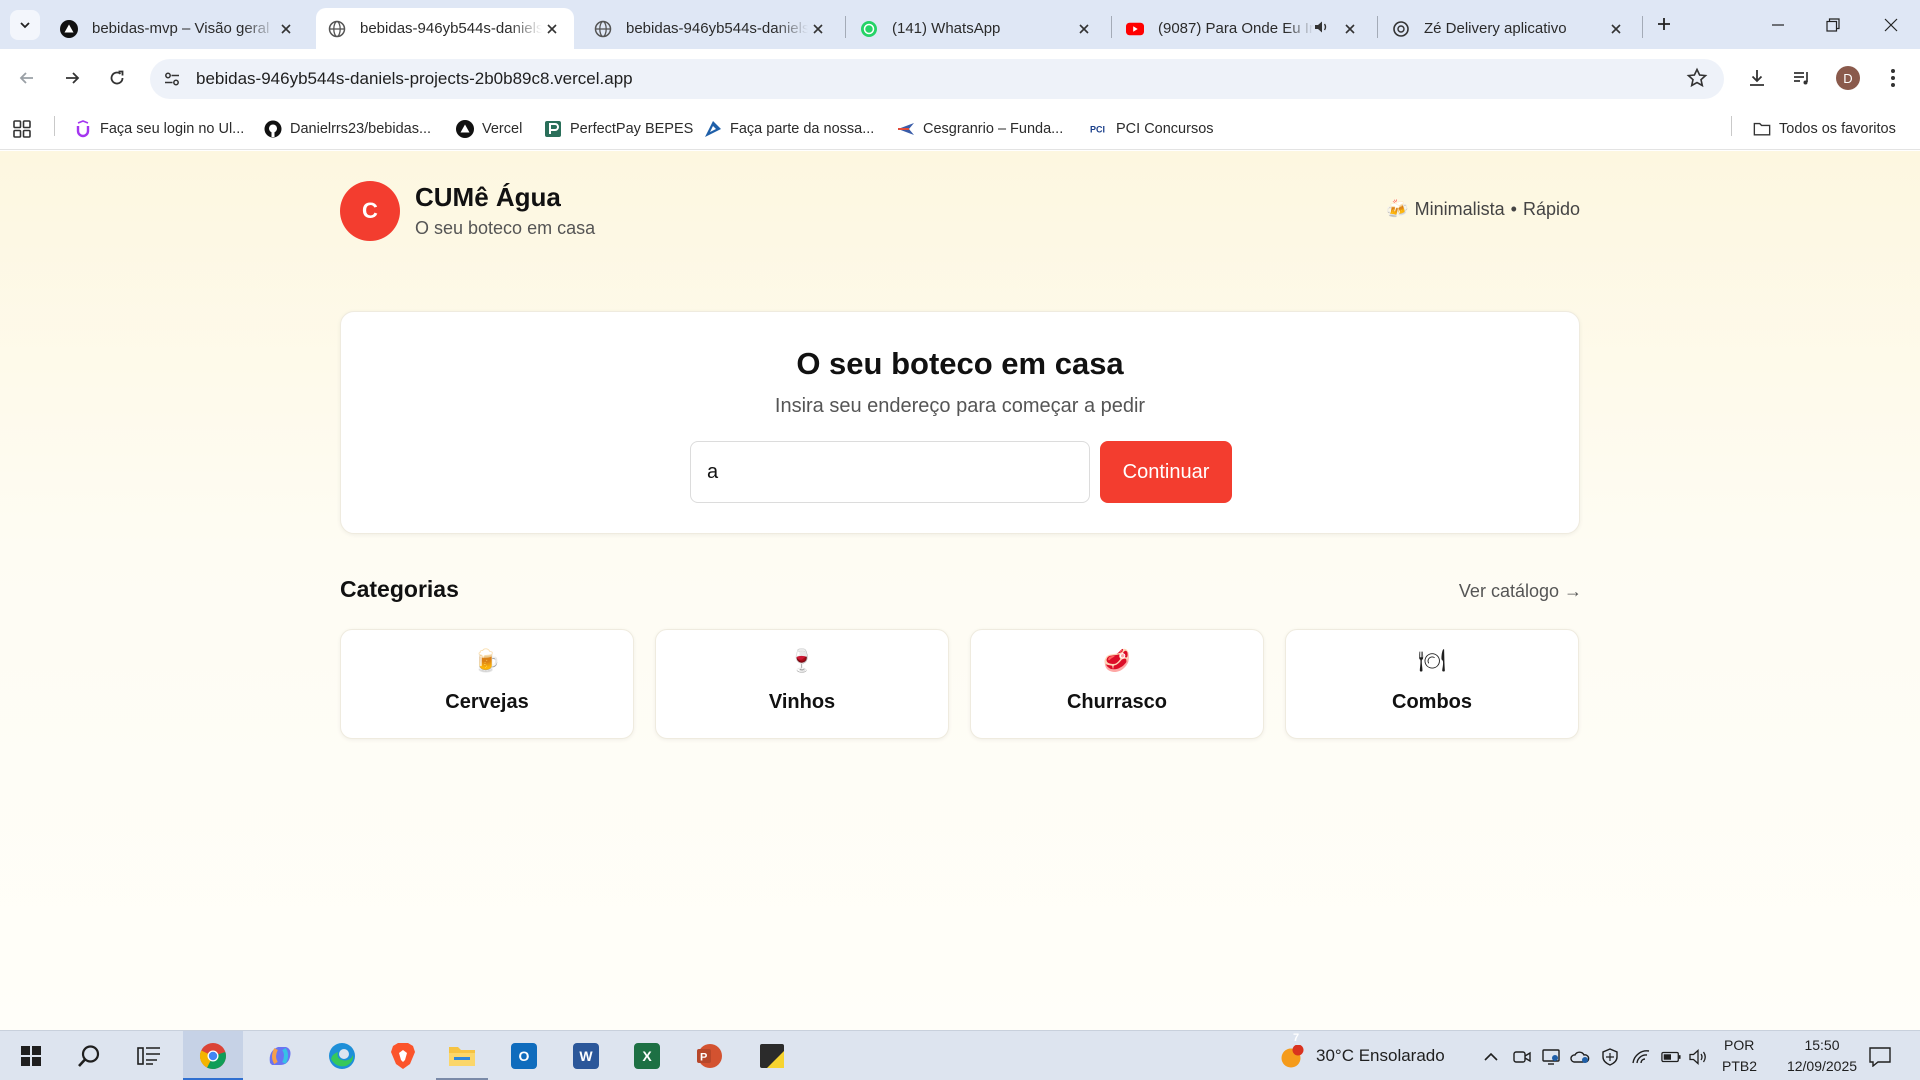  I want to click on meet-icon, so click(1522, 1057).